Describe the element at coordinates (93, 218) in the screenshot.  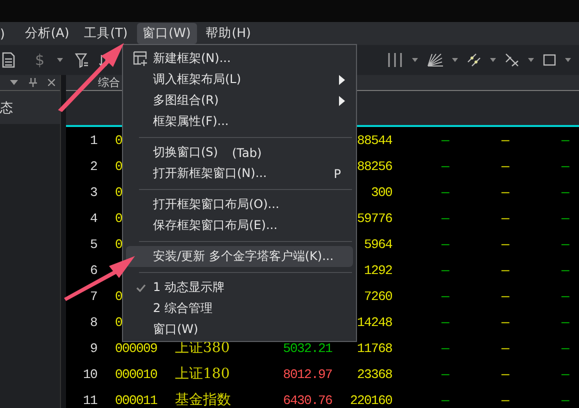
I see `row-number: 4` at that location.